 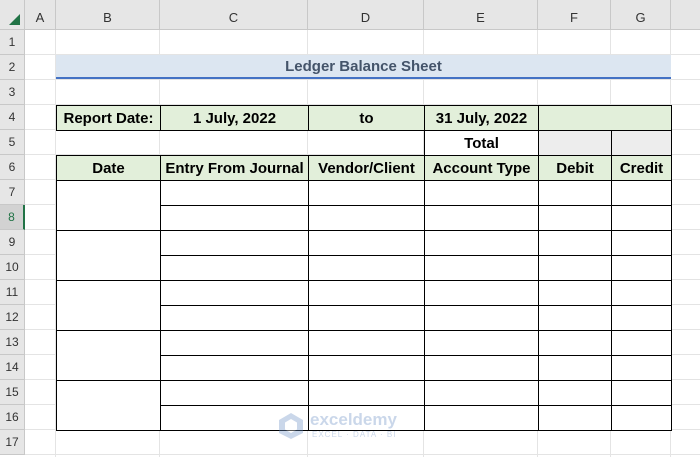 I want to click on row-header-1: 1, so click(x=12, y=42).